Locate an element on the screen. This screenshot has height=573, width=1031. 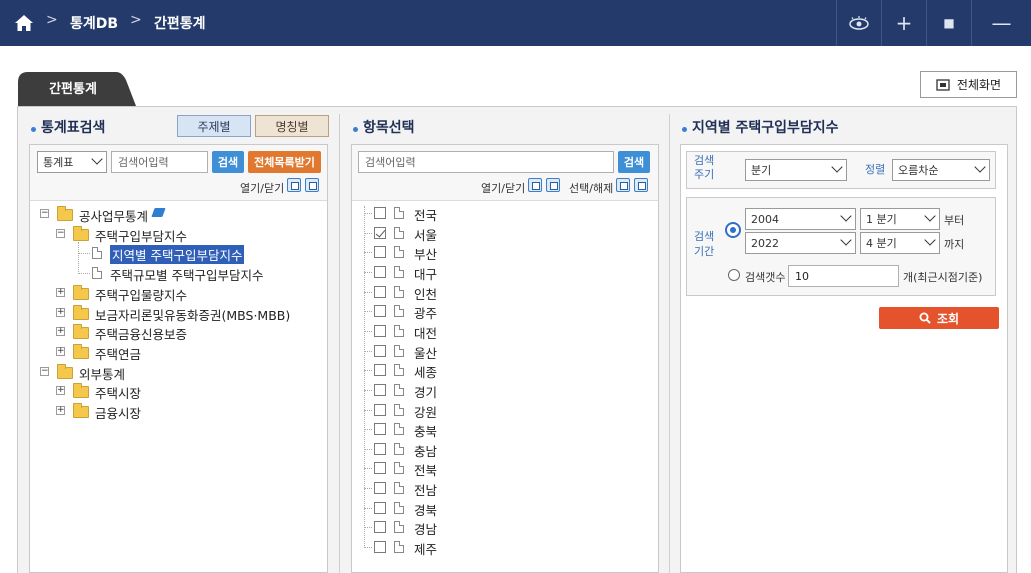
eye-button is located at coordinates (858, 23).